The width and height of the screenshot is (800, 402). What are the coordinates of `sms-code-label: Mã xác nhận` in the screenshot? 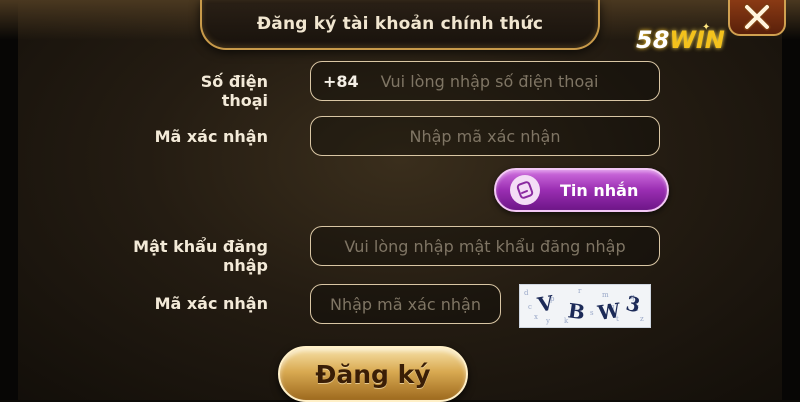 It's located at (211, 136).